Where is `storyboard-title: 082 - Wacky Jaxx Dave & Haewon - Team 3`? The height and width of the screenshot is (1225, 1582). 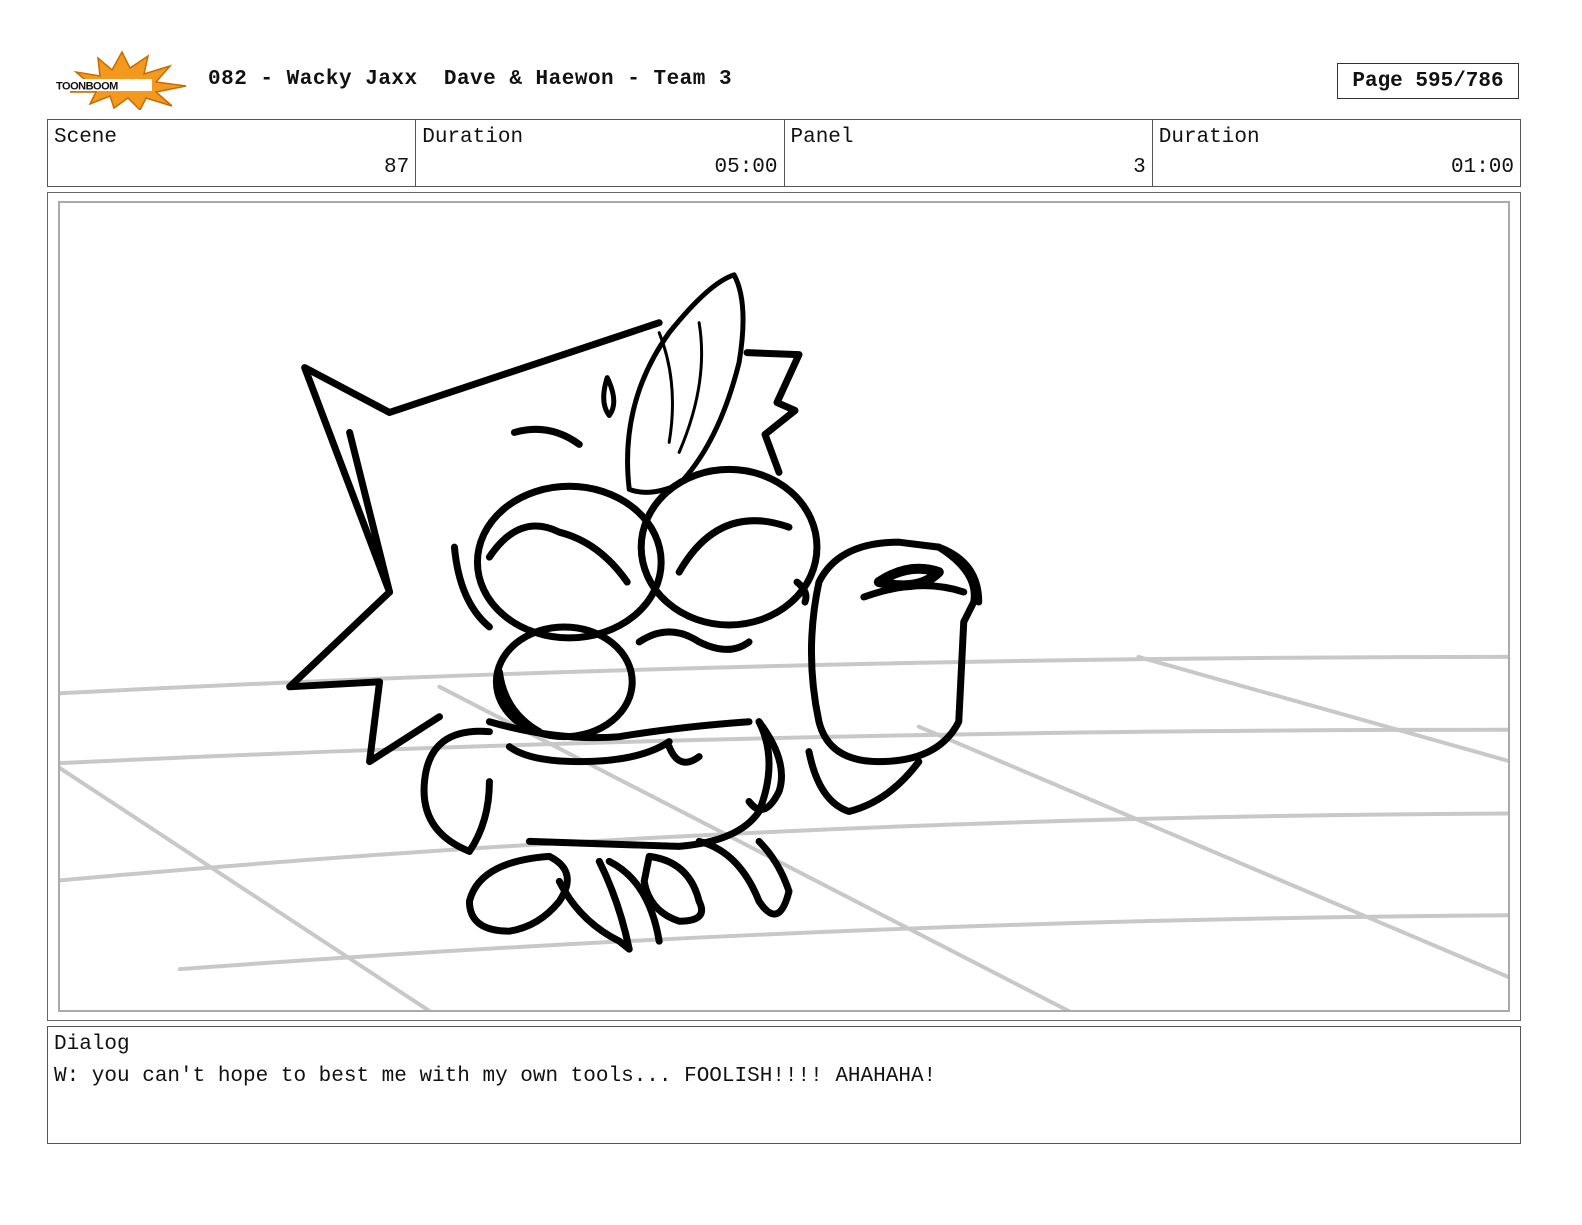
storyboard-title: 082 - Wacky Jaxx Dave & Haewon - Team 3 is located at coordinates (470, 79).